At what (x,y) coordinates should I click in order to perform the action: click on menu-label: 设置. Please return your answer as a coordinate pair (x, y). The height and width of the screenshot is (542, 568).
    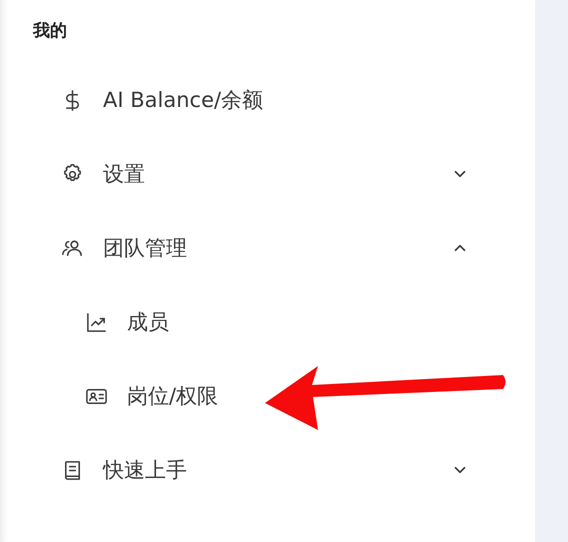
    Looking at the image, I should click on (124, 174).